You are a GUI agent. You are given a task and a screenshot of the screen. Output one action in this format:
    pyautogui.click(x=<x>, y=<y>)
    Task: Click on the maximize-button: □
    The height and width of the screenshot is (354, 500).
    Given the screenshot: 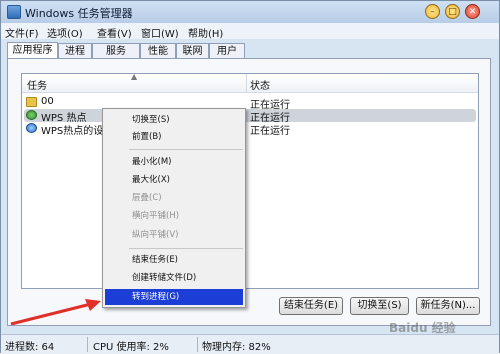 What is the action you would take?
    pyautogui.click(x=452, y=11)
    